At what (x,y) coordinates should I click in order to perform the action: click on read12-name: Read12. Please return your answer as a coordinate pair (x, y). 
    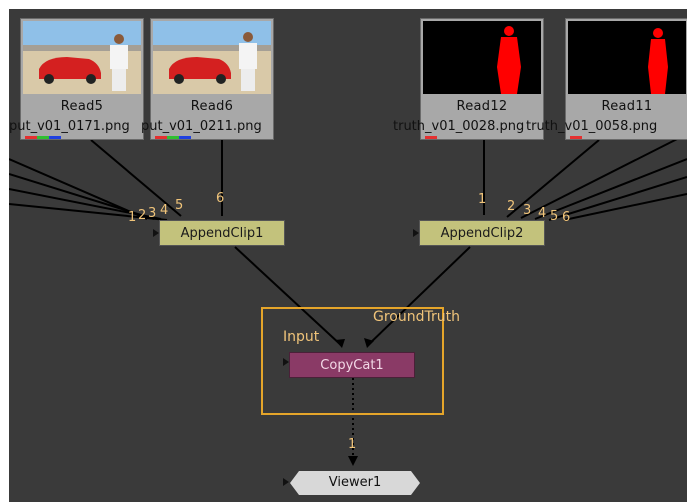
    Looking at the image, I should click on (482, 106).